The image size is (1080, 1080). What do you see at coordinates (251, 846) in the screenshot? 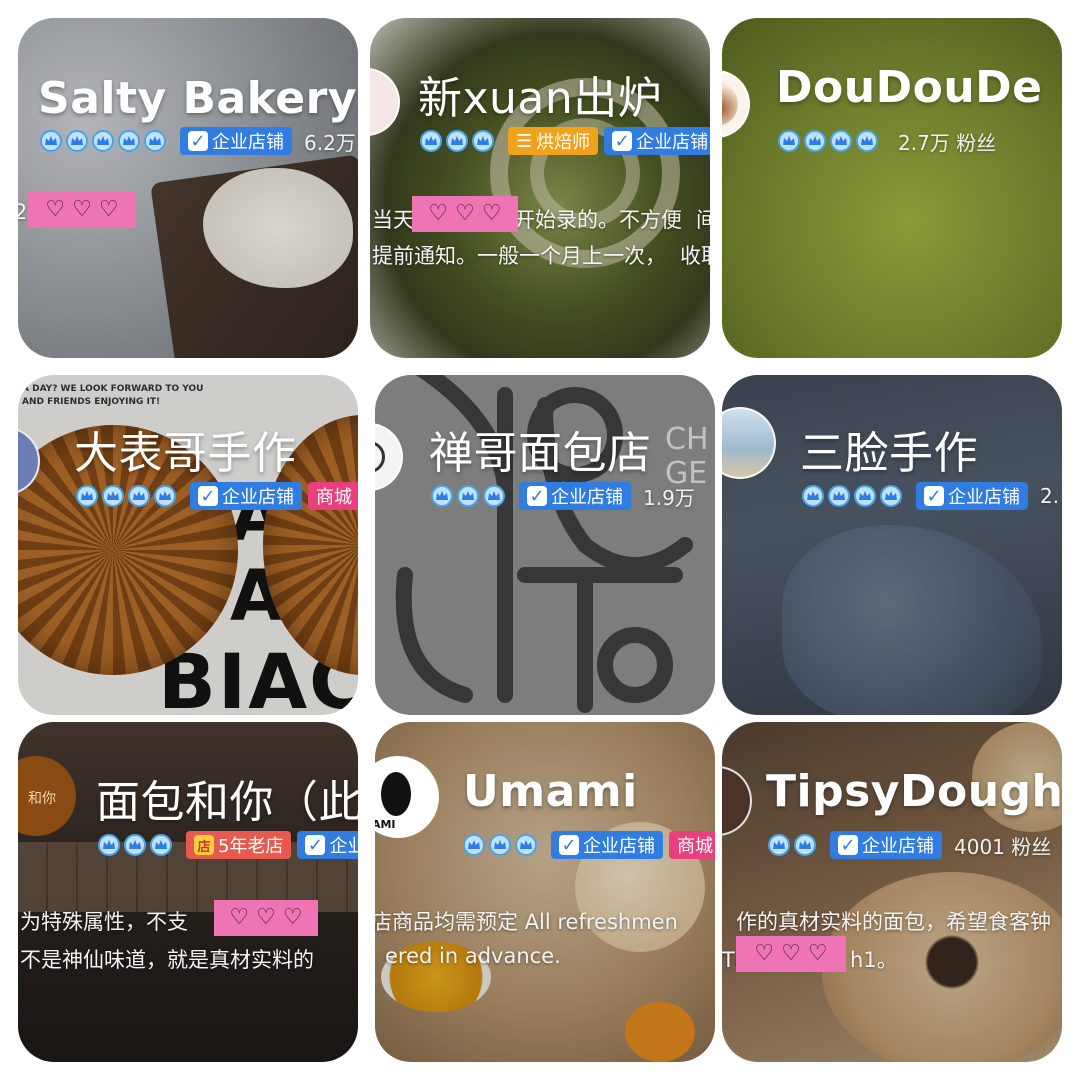
I see `badge-label: 5年老店` at bounding box center [251, 846].